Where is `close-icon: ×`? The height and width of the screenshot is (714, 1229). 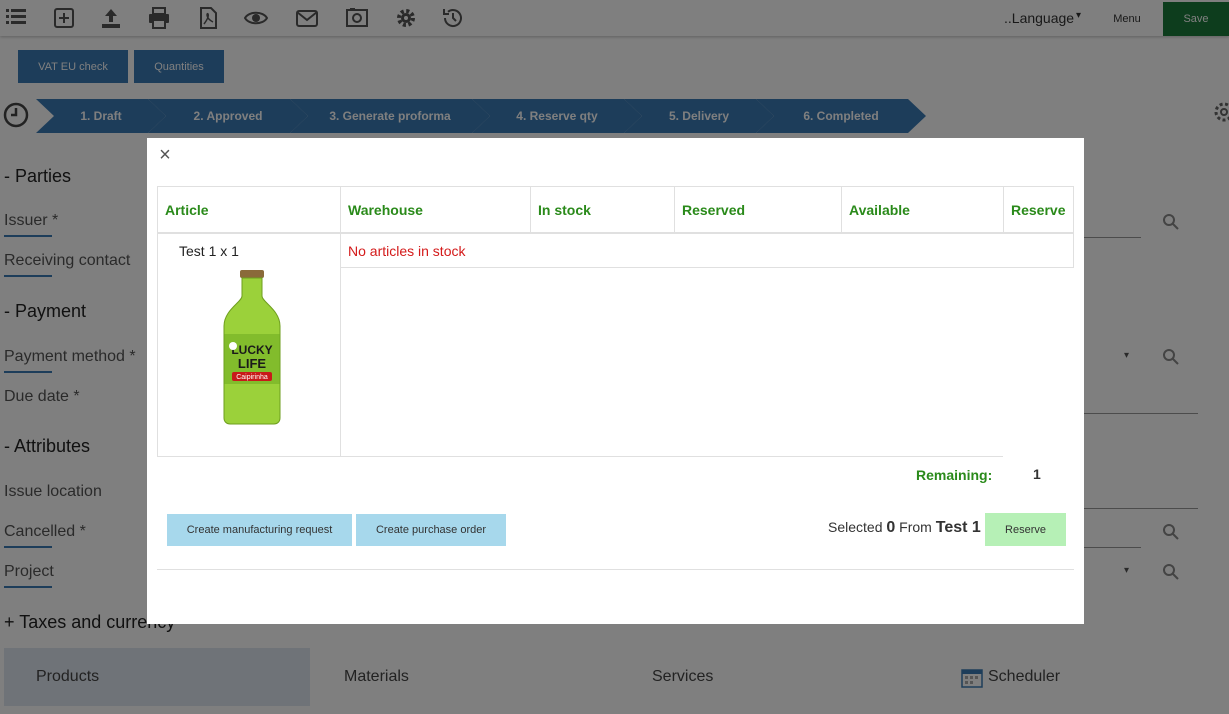
close-icon: × is located at coordinates (165, 155).